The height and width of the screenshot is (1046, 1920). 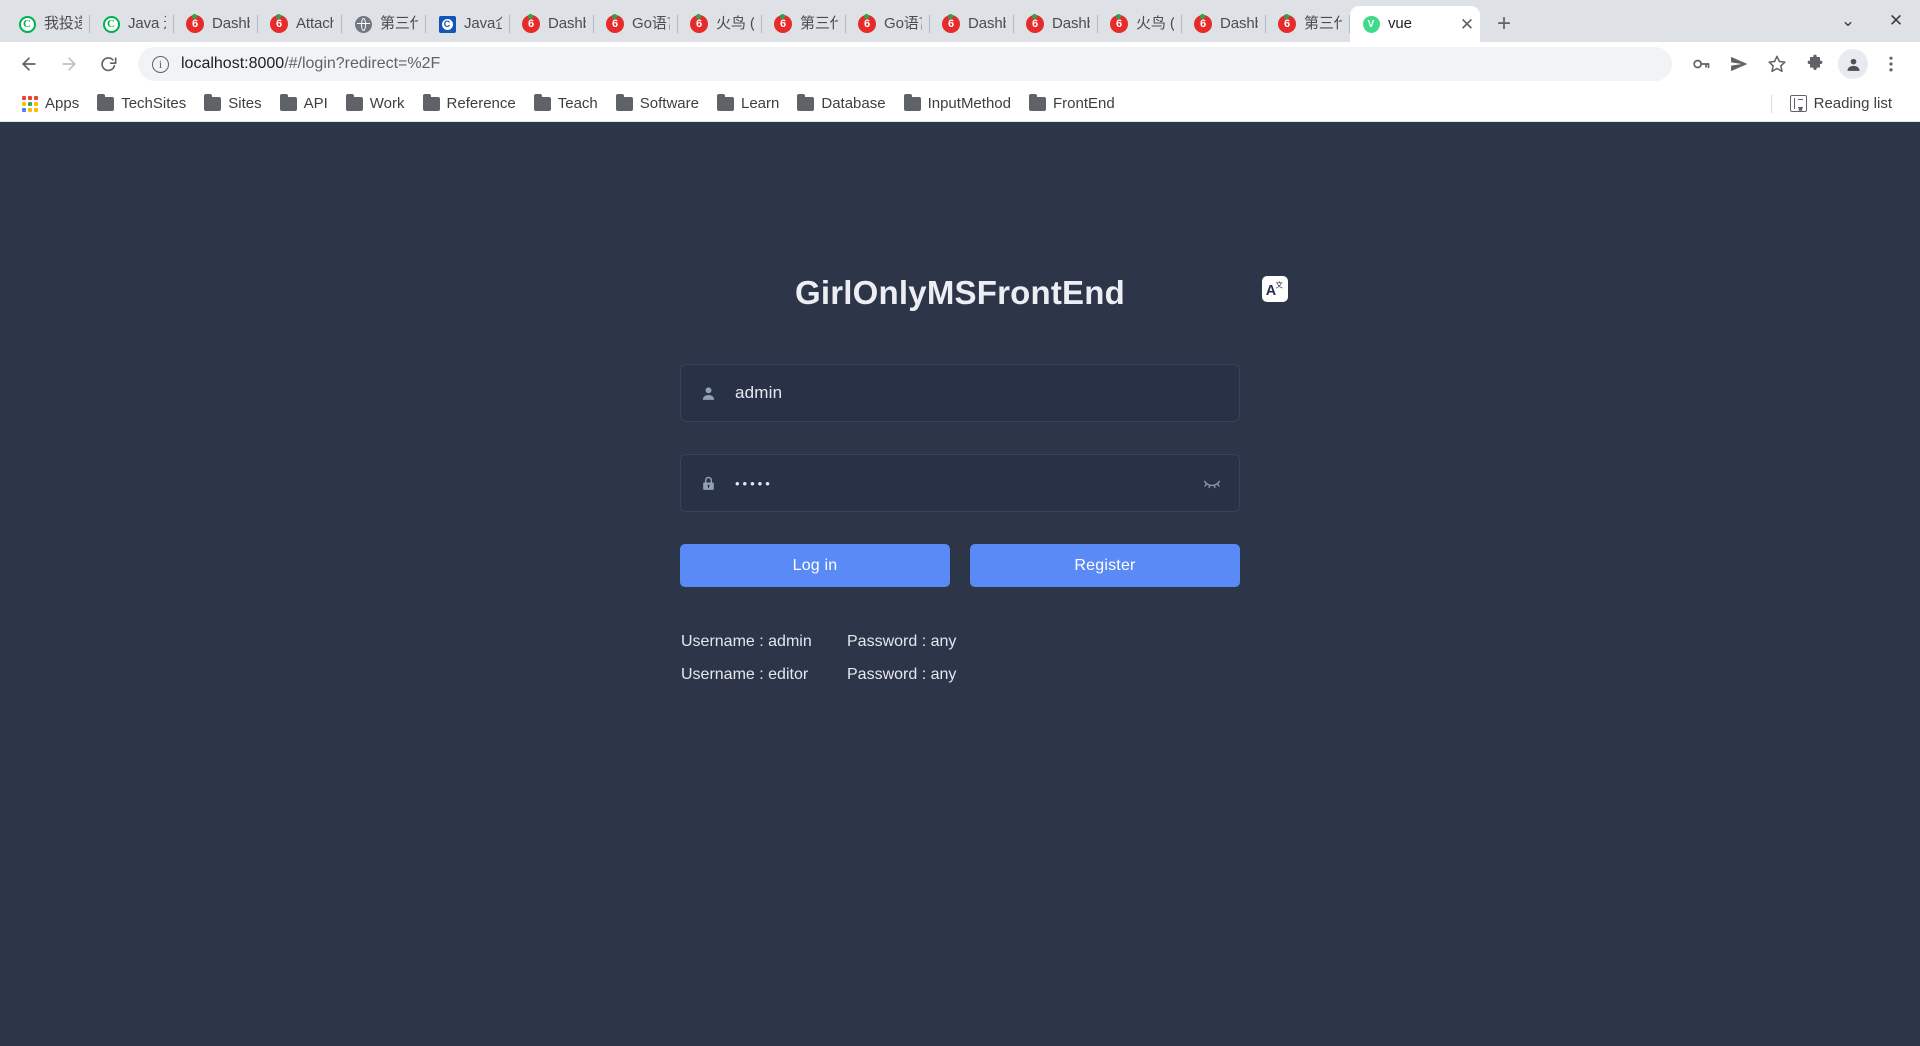 I want to click on language-switch-icon: A 文, so click(x=1275, y=289).